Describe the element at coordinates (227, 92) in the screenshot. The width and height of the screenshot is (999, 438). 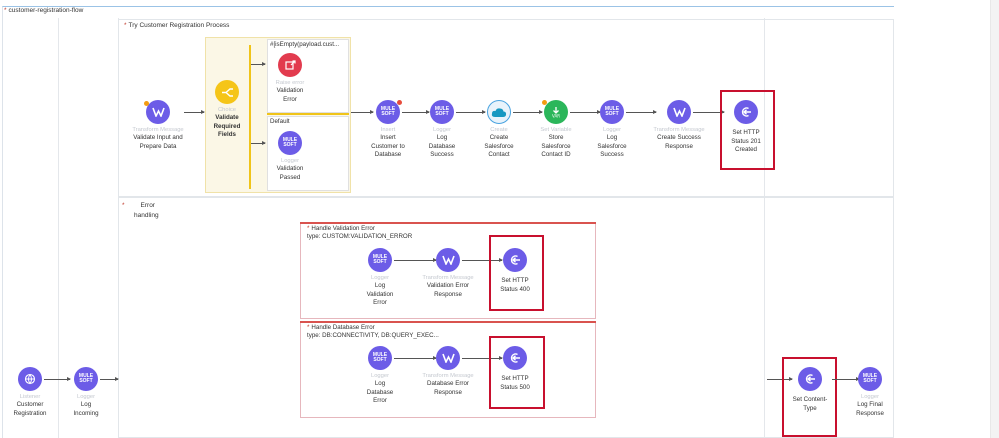
I see `choice-icon` at that location.